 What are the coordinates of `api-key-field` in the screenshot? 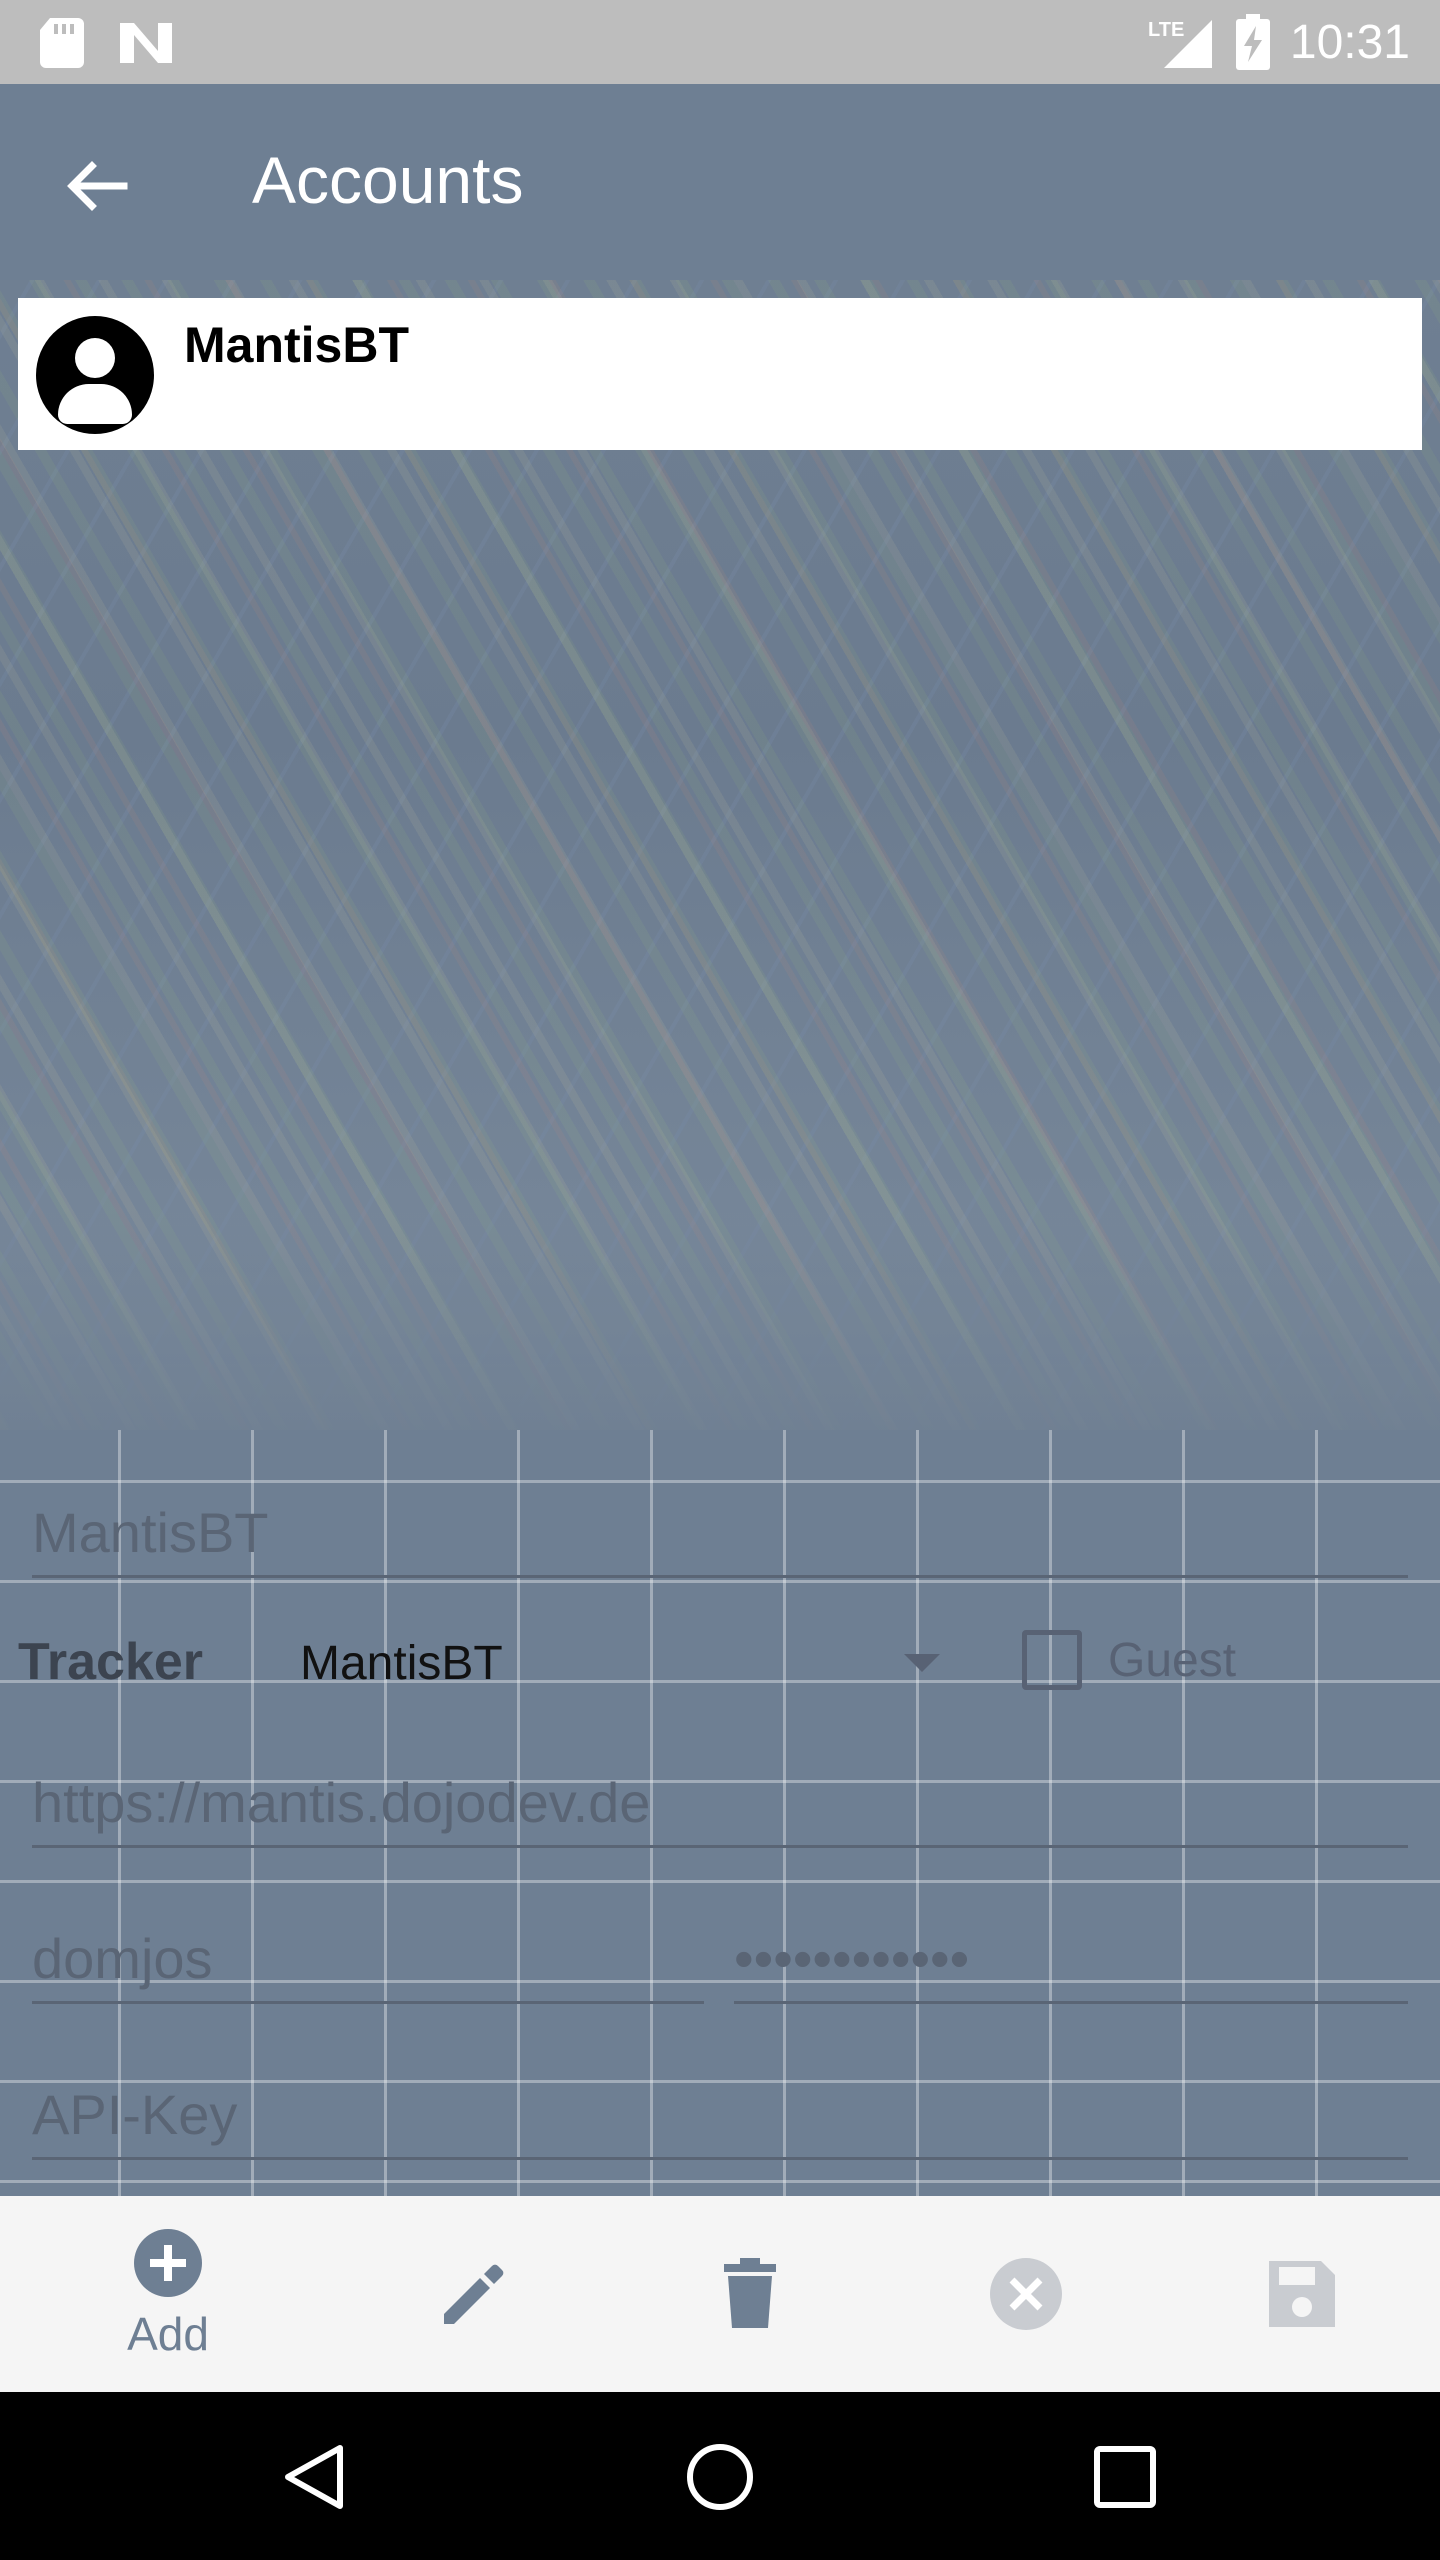 It's located at (720, 2116).